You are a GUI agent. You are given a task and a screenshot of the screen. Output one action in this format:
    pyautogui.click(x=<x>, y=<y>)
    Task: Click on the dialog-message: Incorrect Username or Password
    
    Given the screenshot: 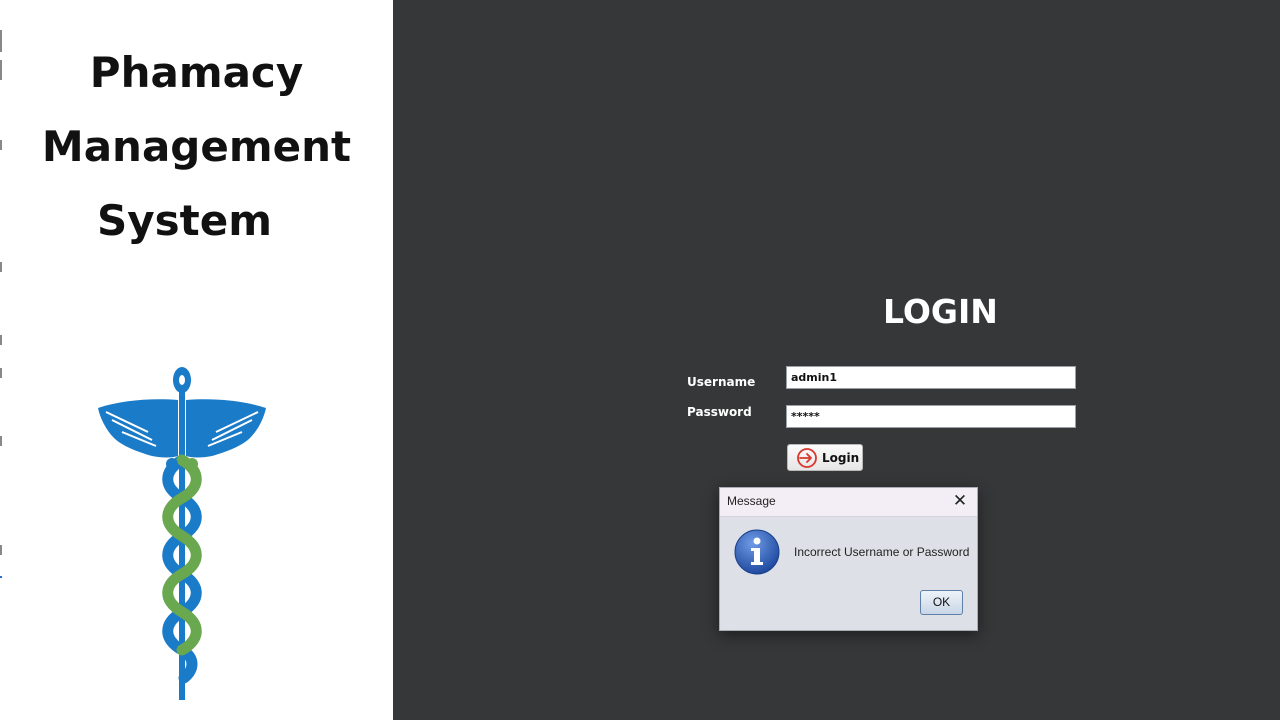 What is the action you would take?
    pyautogui.click(x=882, y=552)
    